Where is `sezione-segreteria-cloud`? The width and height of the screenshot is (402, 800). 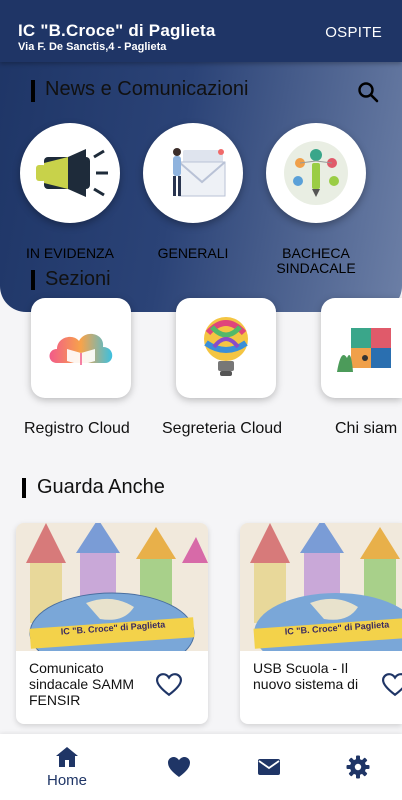
sezione-segreteria-cloud is located at coordinates (226, 348).